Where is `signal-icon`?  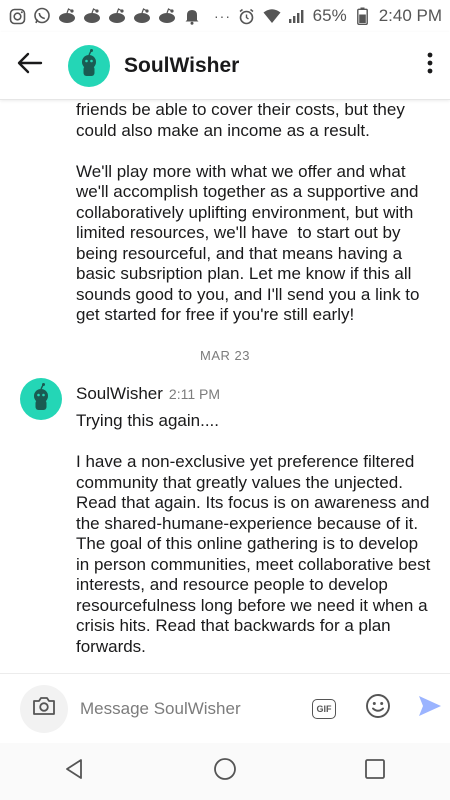
signal-icon is located at coordinates (297, 16).